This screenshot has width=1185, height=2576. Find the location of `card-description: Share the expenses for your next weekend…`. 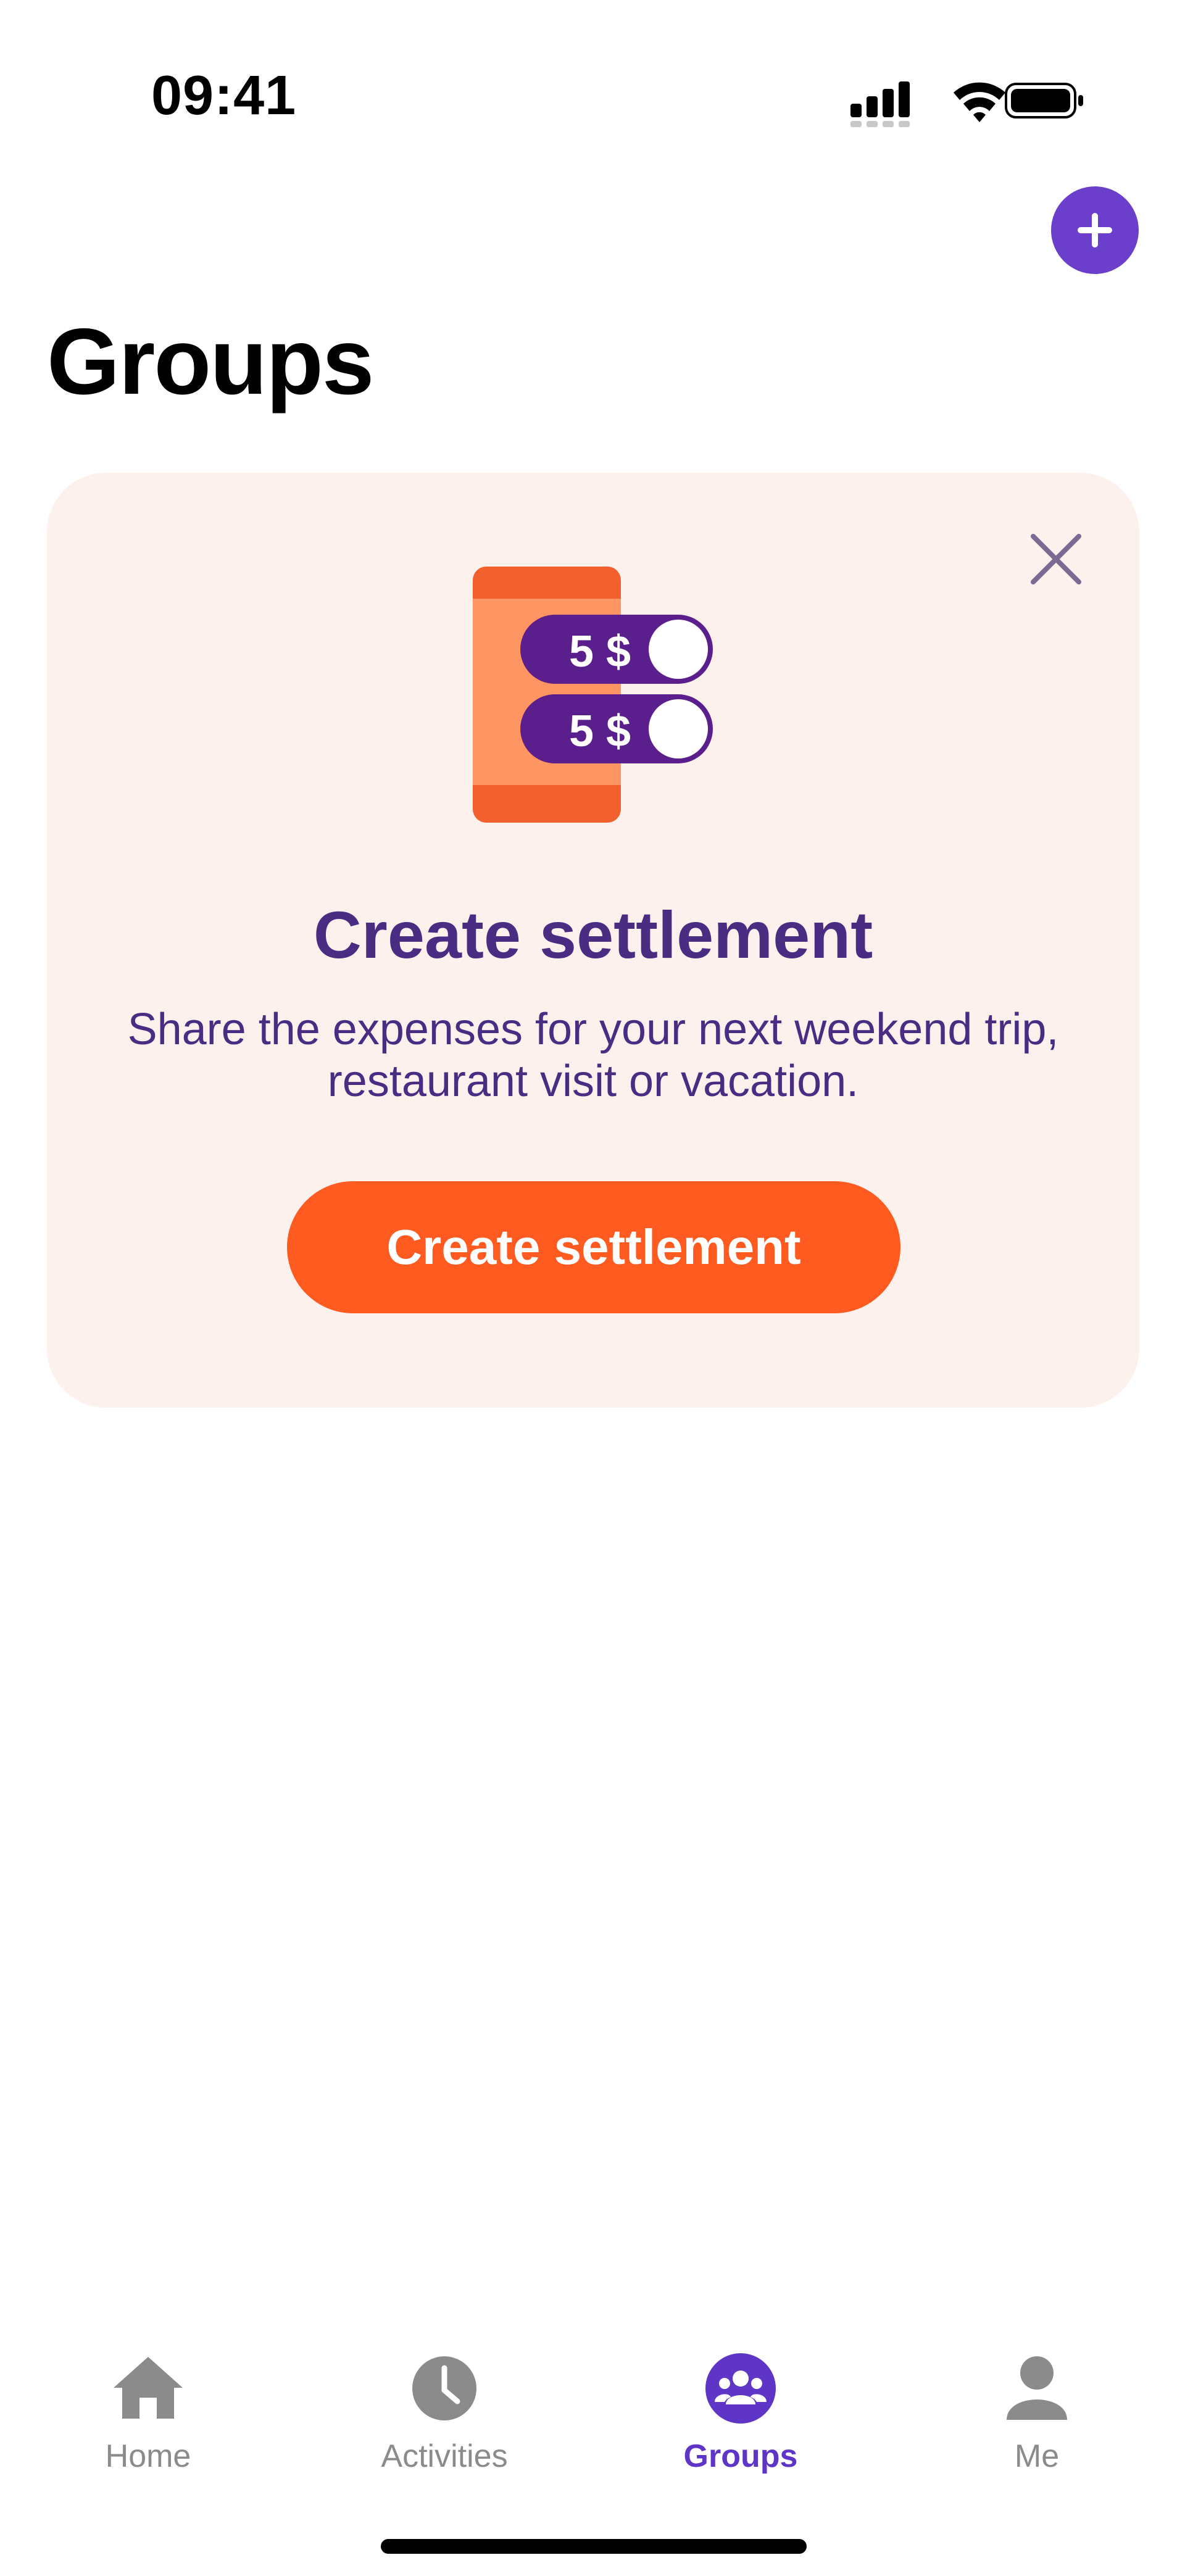

card-description: Share the expenses for your next weekend… is located at coordinates (593, 1055).